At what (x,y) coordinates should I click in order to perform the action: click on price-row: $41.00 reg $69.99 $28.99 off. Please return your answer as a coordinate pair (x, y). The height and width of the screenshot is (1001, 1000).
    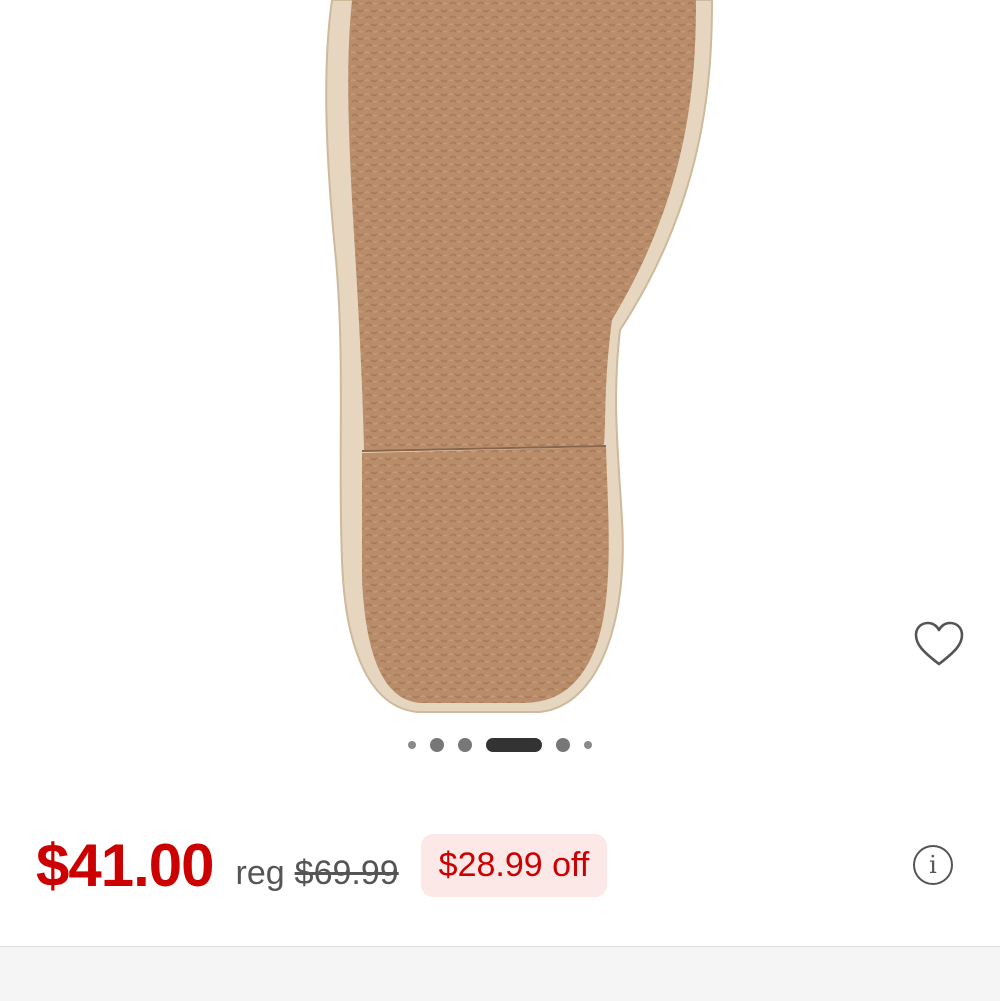
    Looking at the image, I should click on (322, 865).